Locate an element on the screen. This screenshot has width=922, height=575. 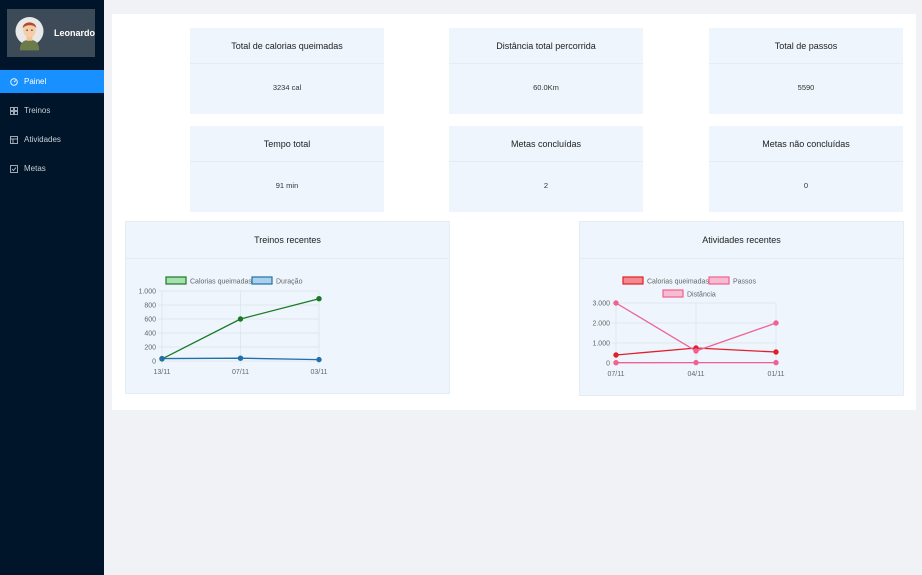
stat-card-calories: Total de calorias queimadas 3234 cal is located at coordinates (287, 71).